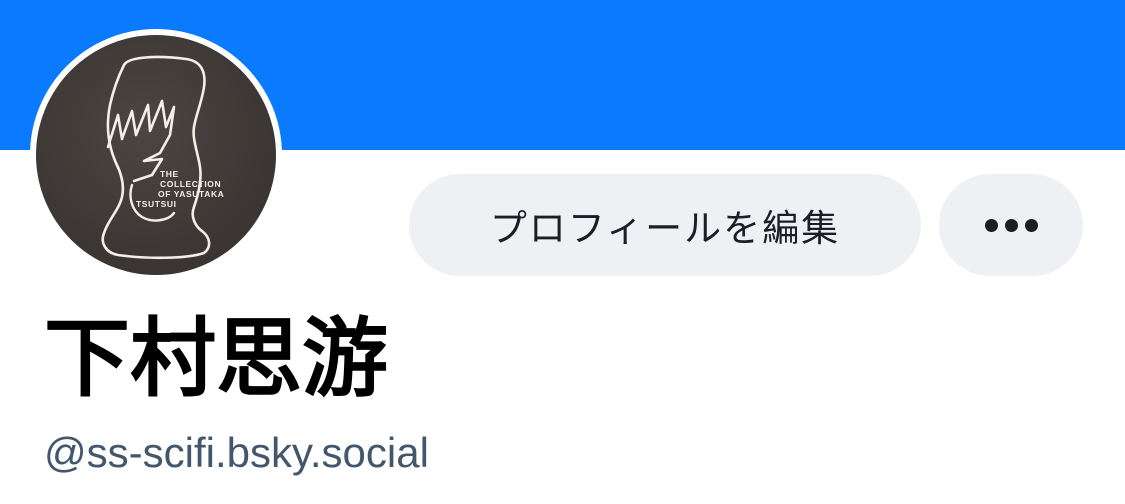 The image size is (1125, 504). What do you see at coordinates (191, 194) in the screenshot?
I see `logo-text-line: OF YASUTAKA` at bounding box center [191, 194].